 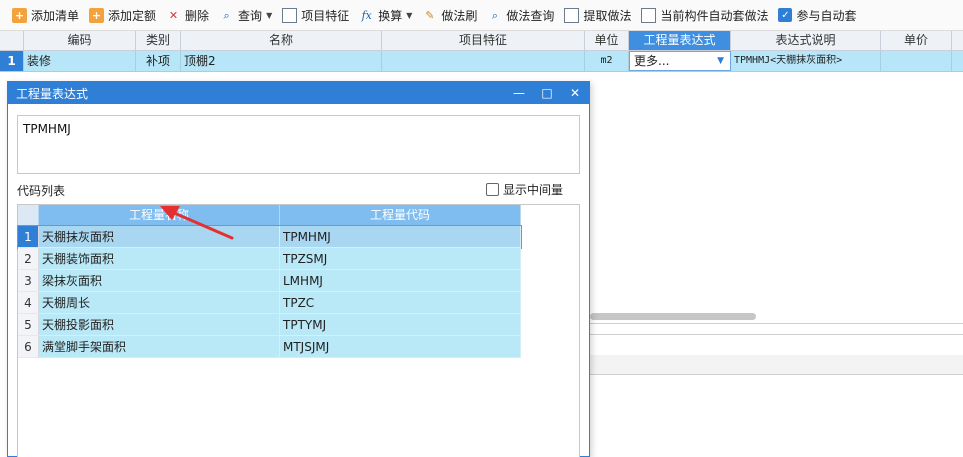 I want to click on convert-button: fx 换算 ▼, so click(x=385, y=15).